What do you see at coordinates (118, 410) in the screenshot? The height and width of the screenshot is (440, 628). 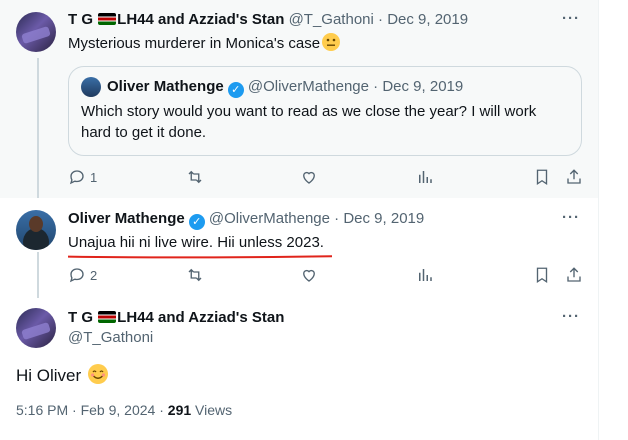 I see `post-date: Feb 9, 2024` at bounding box center [118, 410].